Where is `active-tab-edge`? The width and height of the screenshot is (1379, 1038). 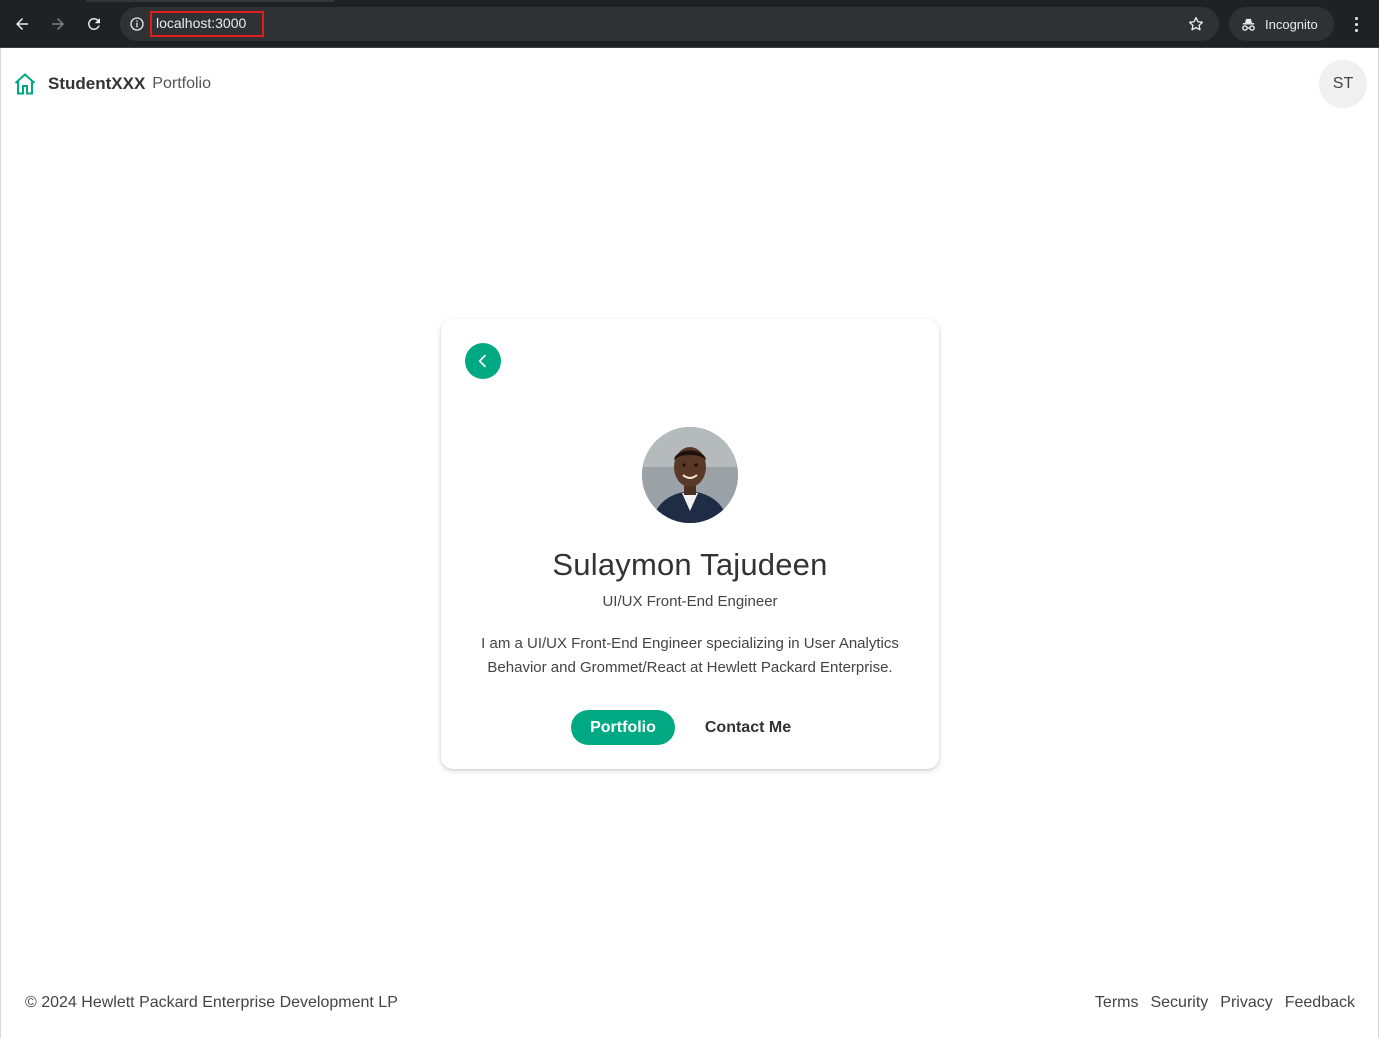 active-tab-edge is located at coordinates (210, 1).